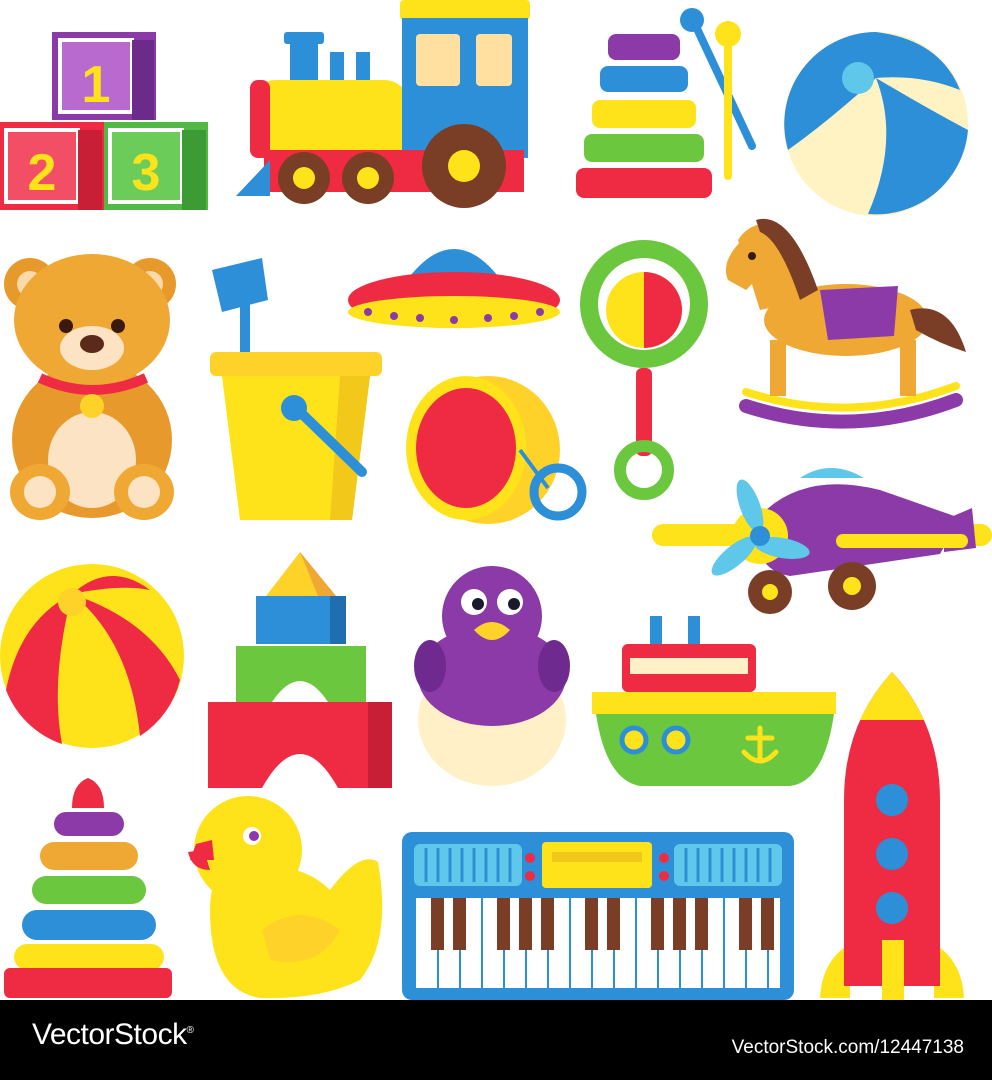  What do you see at coordinates (96, 85) in the screenshot?
I see `block-digit-1: 1` at bounding box center [96, 85].